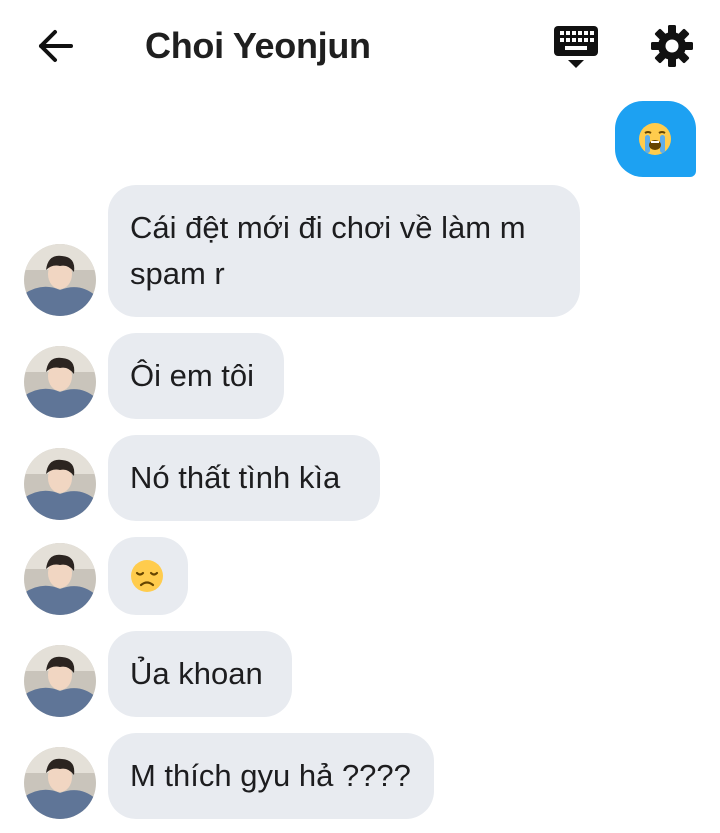 This screenshot has height=833, width=720. I want to click on message-text: Ôi em tôi, so click(192, 375).